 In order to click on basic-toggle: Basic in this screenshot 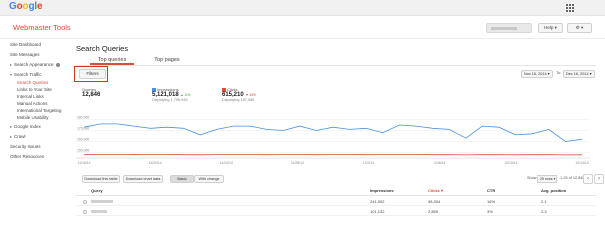, I will do `click(182, 179)`.